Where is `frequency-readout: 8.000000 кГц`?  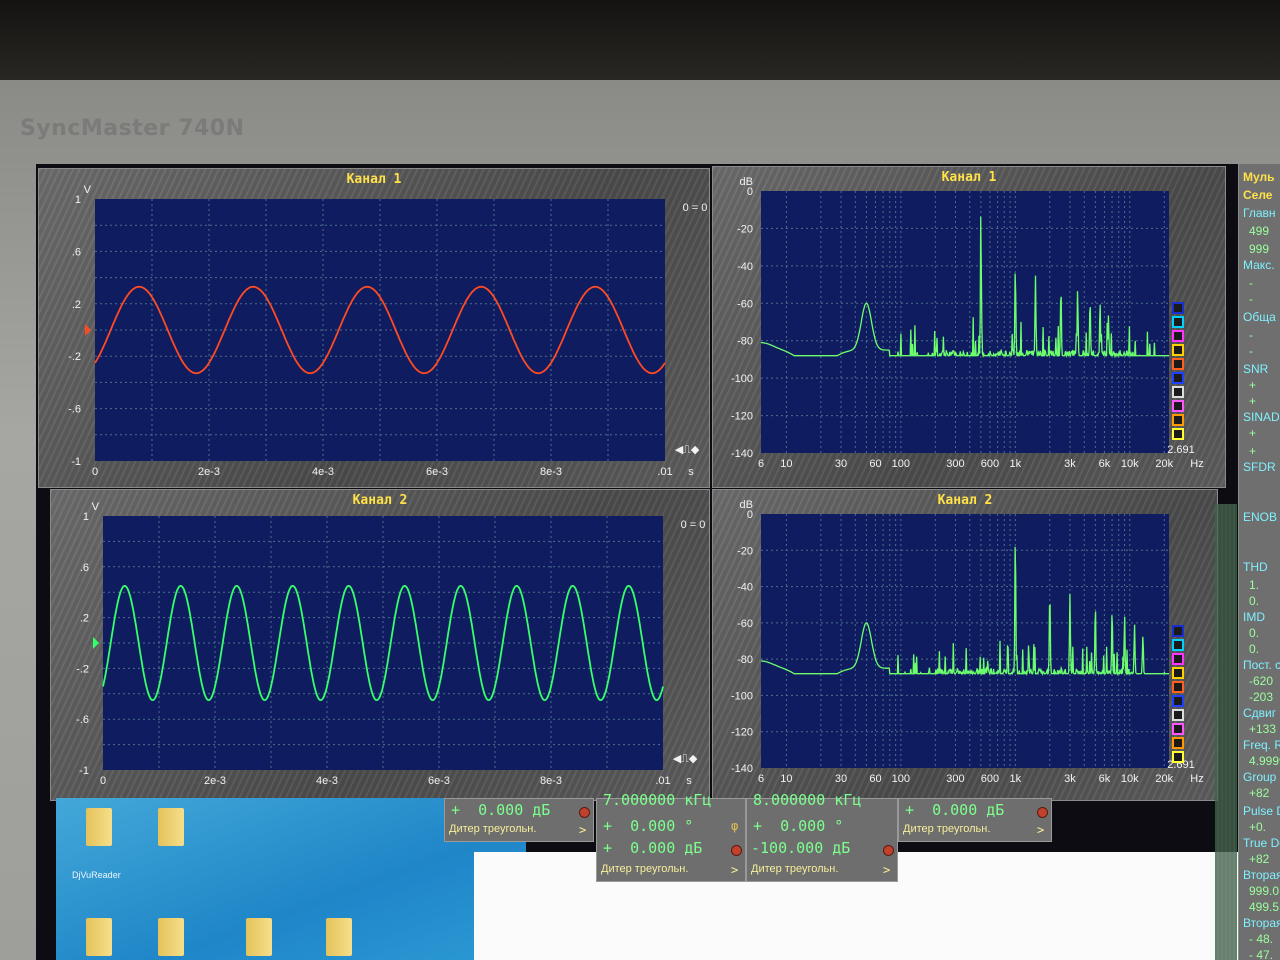
frequency-readout: 8.000000 кГц is located at coordinates (807, 800).